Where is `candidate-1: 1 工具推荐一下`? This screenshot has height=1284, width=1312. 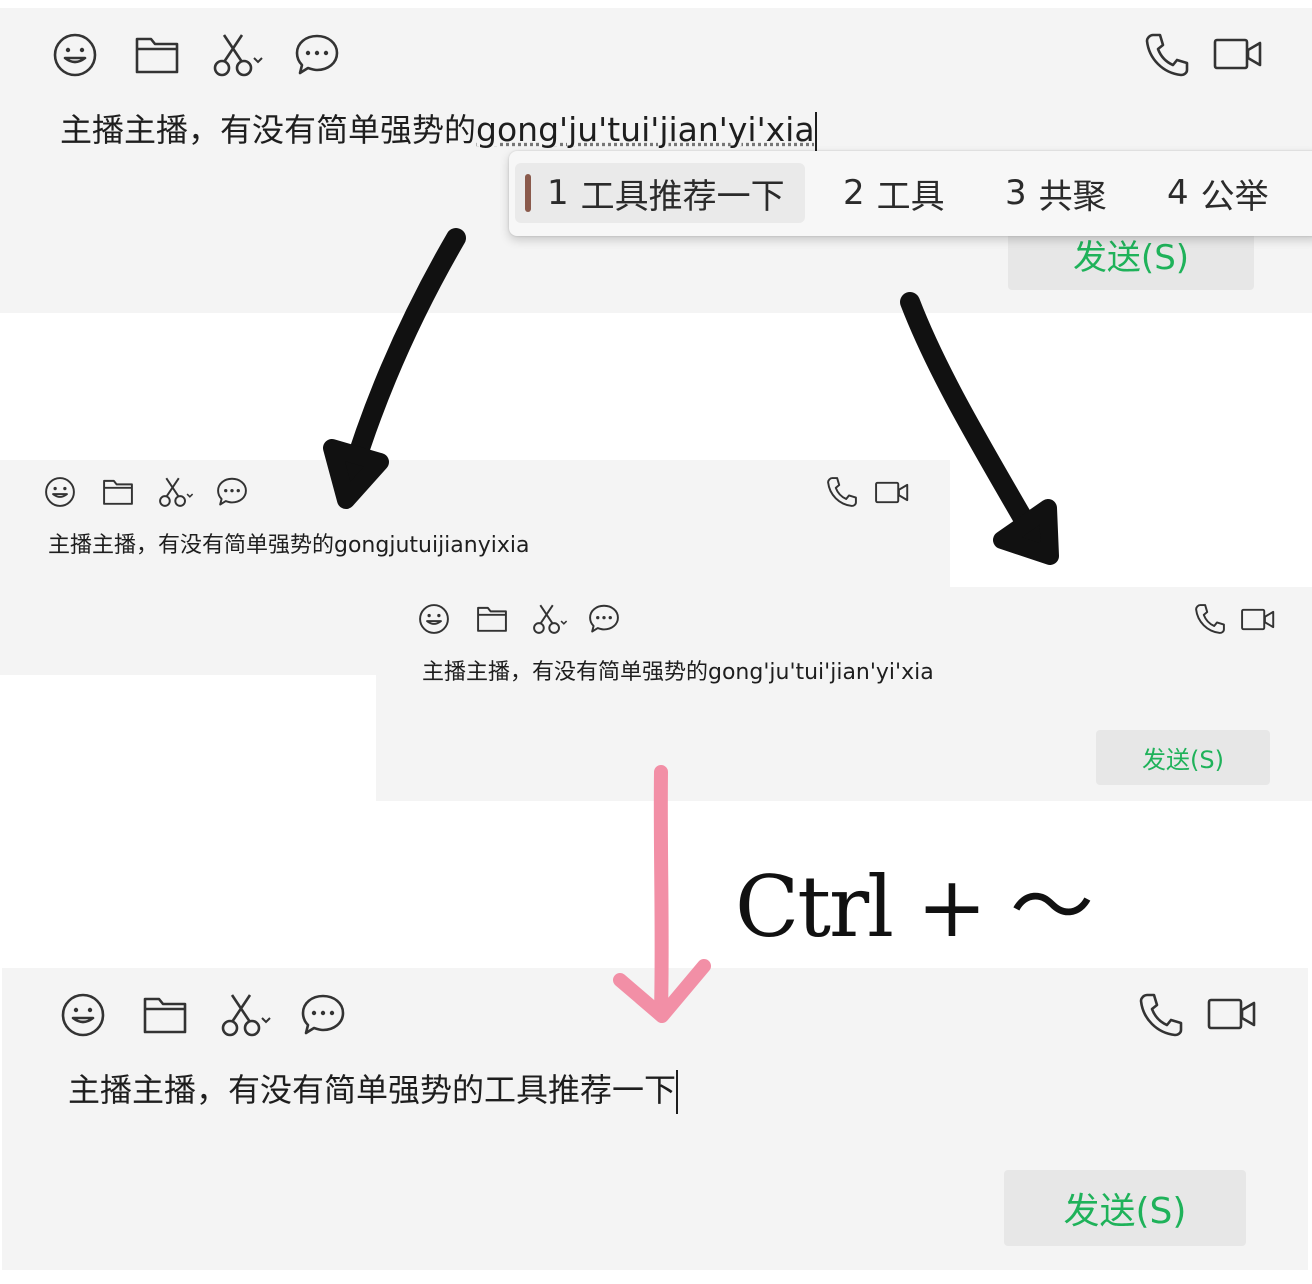 candidate-1: 1 工具推荐一下 is located at coordinates (660, 193).